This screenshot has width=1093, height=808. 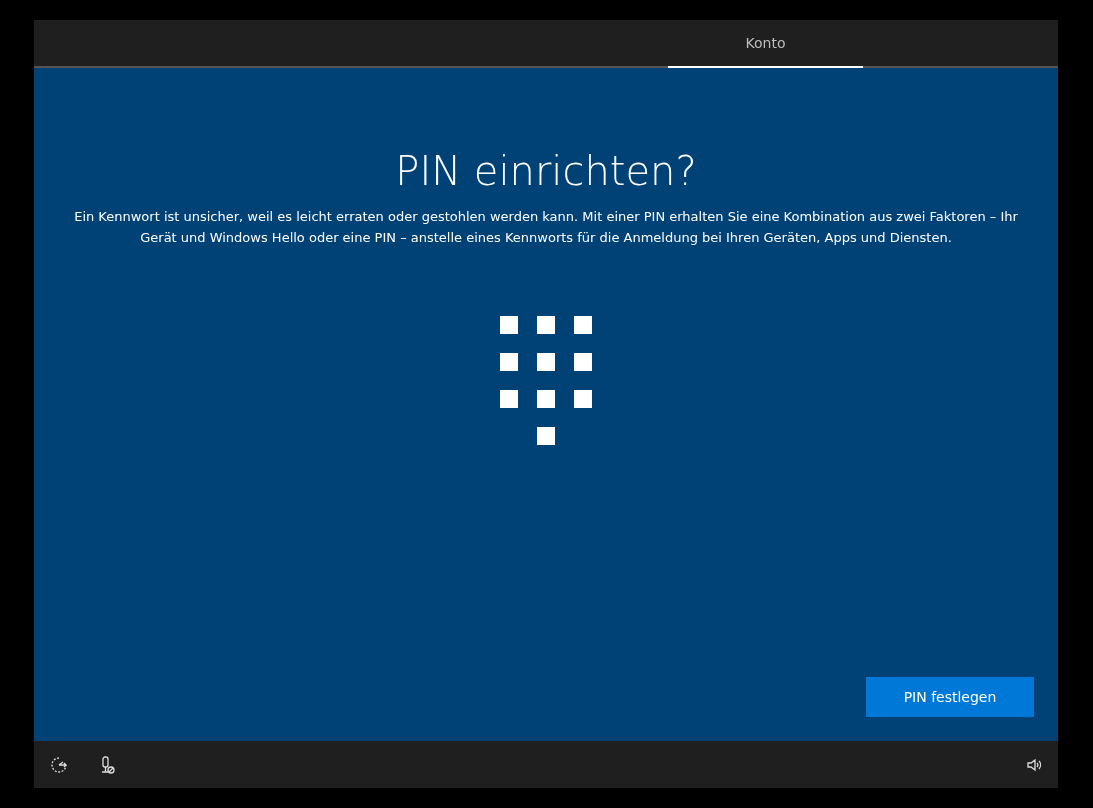 What do you see at coordinates (59, 764) in the screenshot?
I see `ease-of-access-icon` at bounding box center [59, 764].